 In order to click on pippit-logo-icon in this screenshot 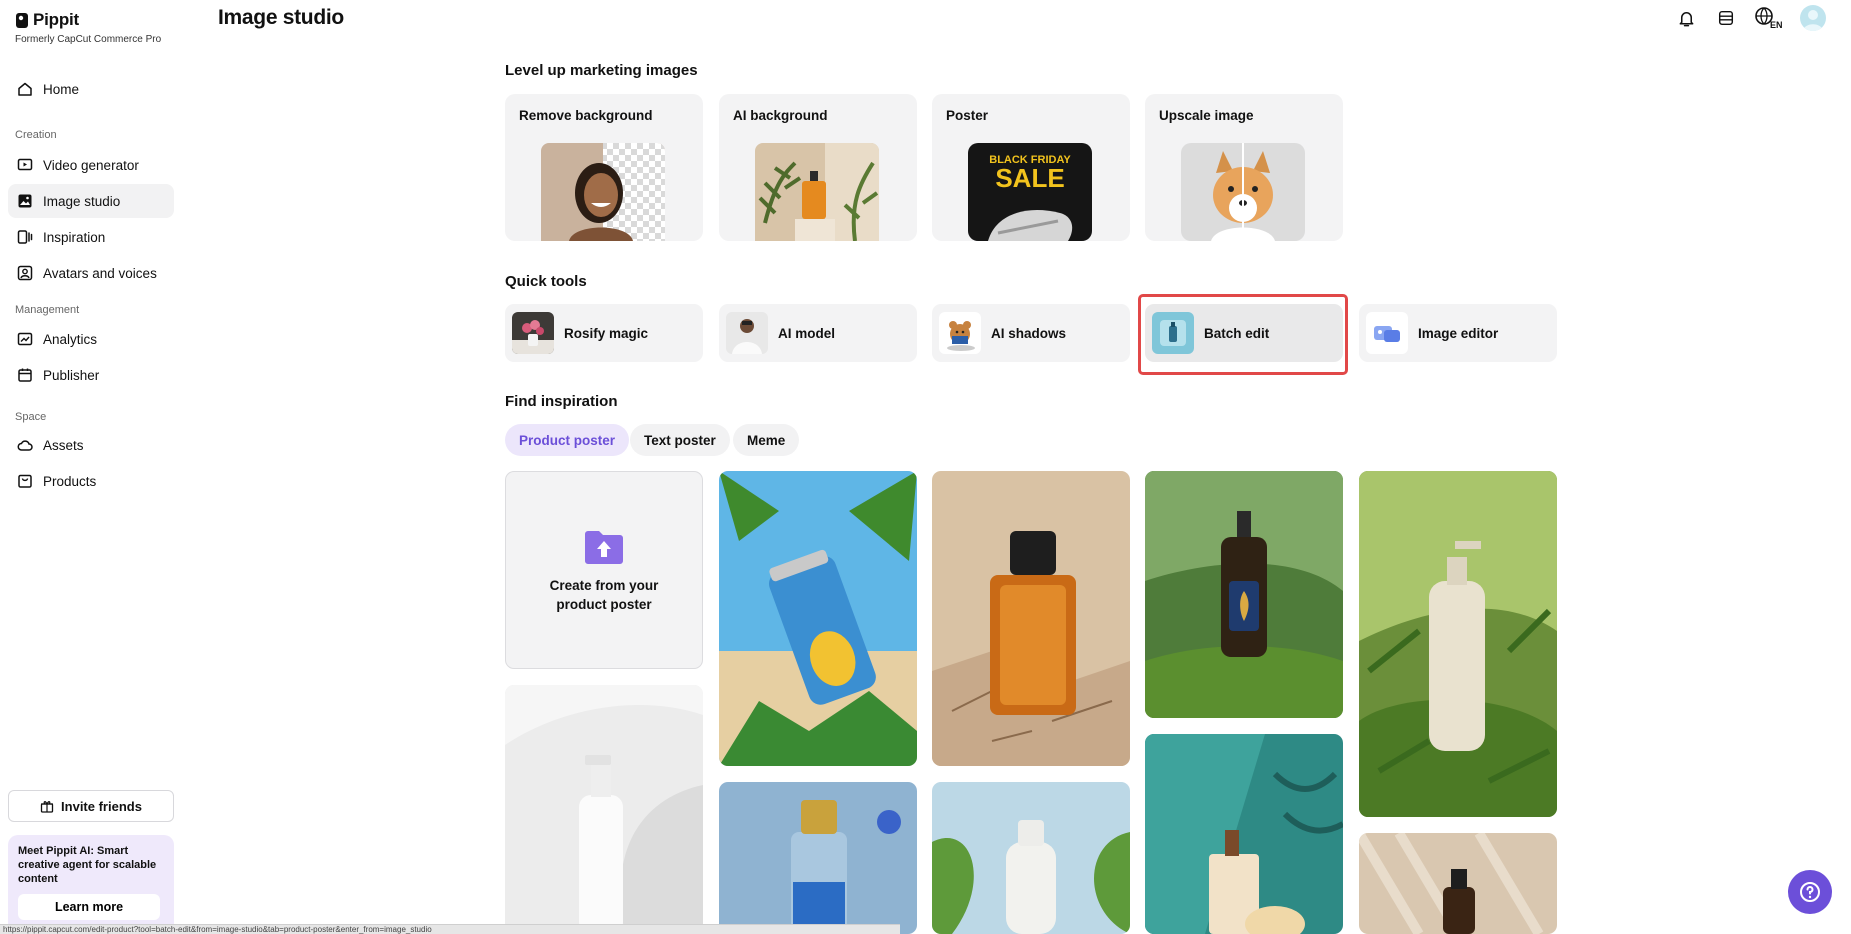, I will do `click(22, 20)`.